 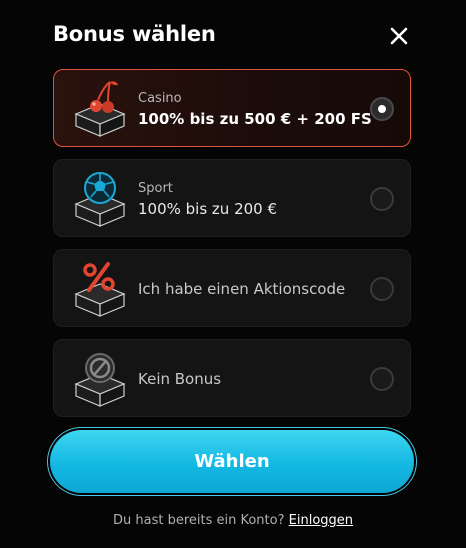 What do you see at coordinates (100, 109) in the screenshot?
I see `casino-joystick-icon` at bounding box center [100, 109].